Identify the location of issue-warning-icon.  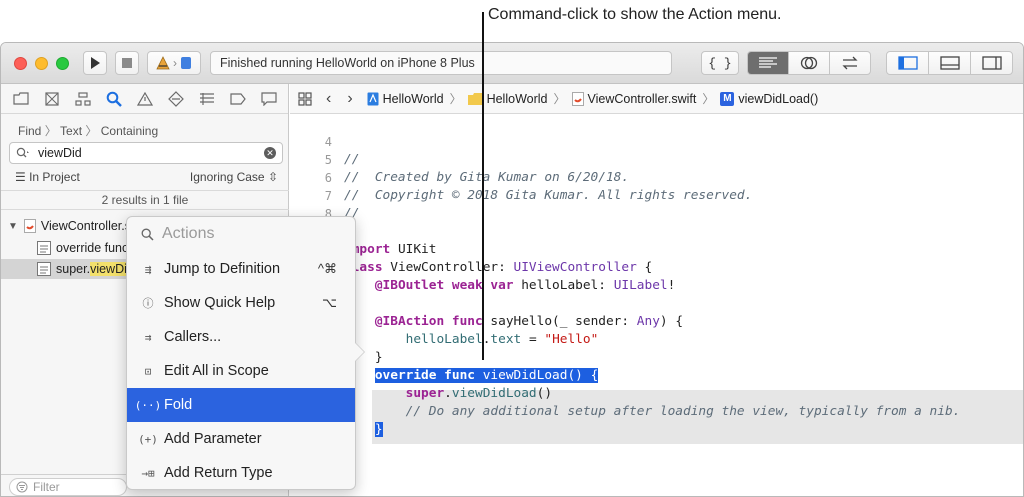
(145, 99).